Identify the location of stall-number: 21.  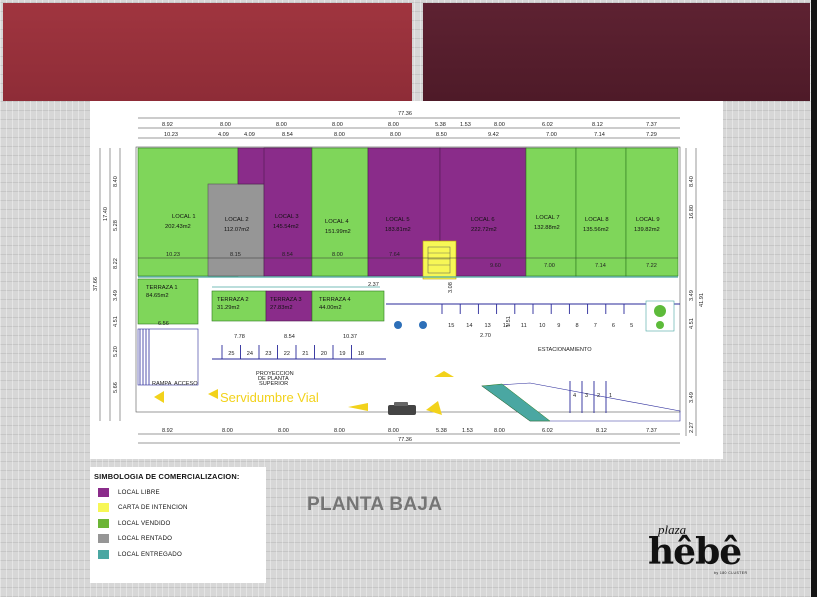
(305, 354).